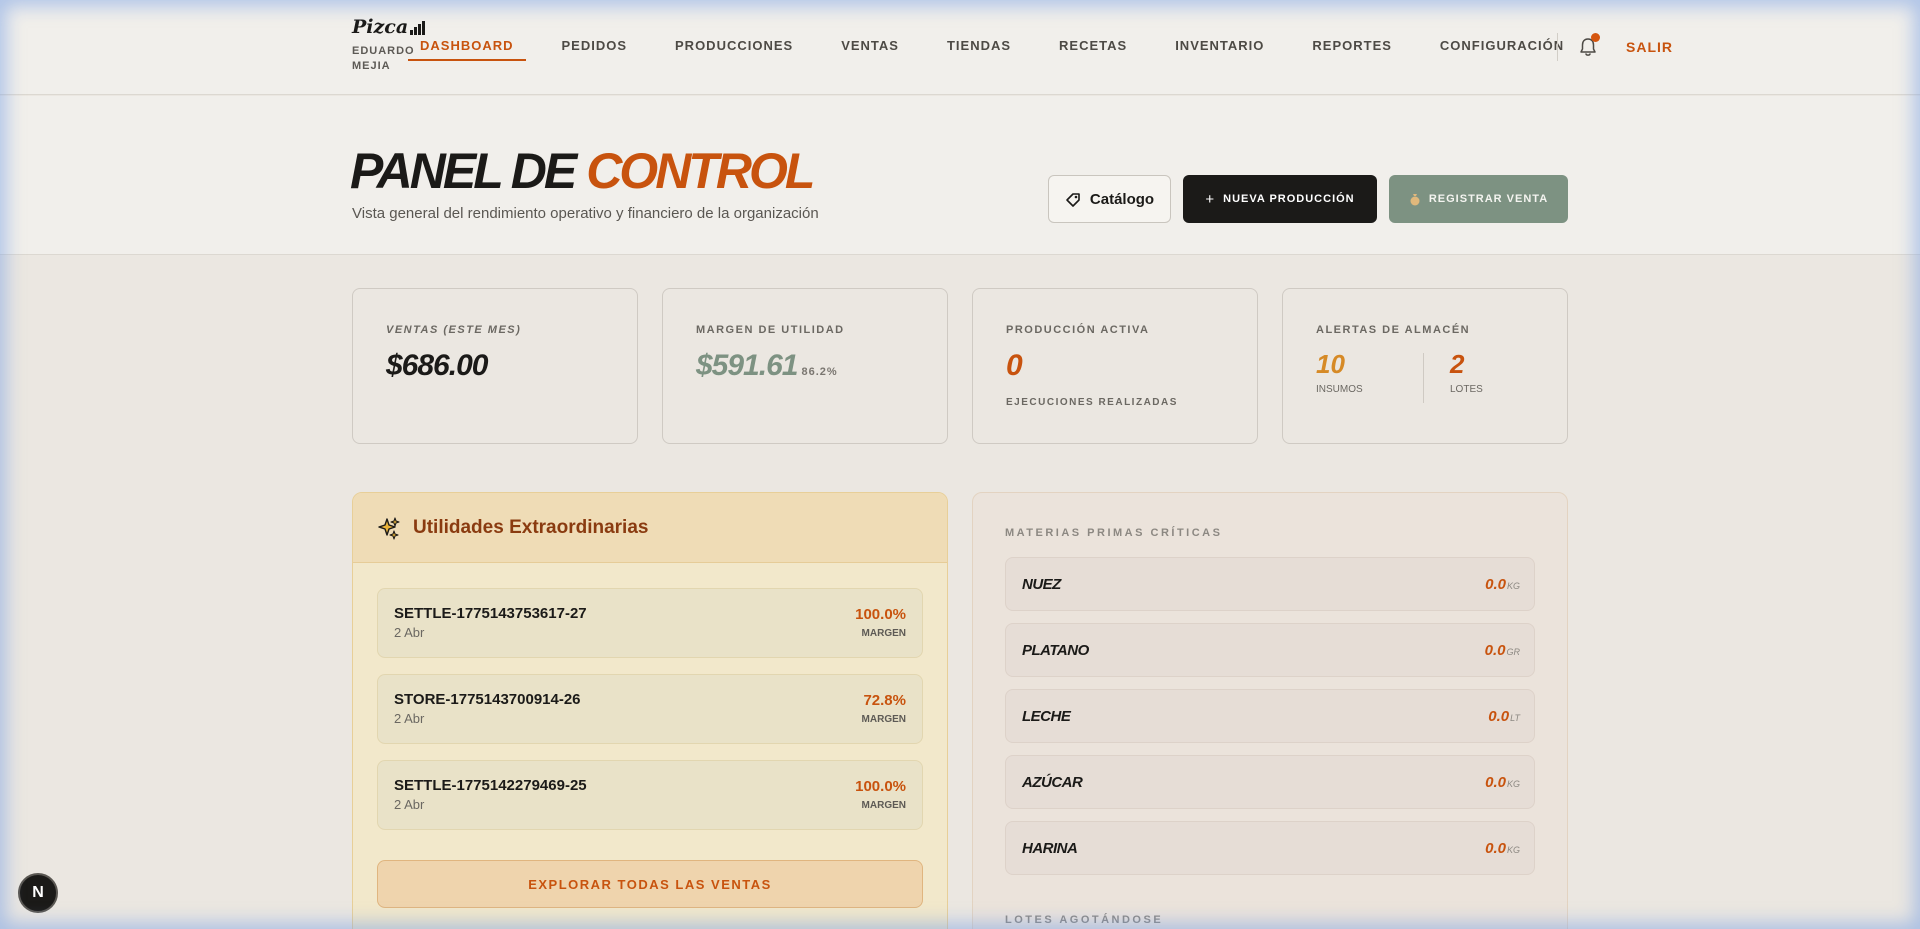 The width and height of the screenshot is (1920, 929). I want to click on nav-item-producciones: PRODUCCIONES, so click(734, 48).